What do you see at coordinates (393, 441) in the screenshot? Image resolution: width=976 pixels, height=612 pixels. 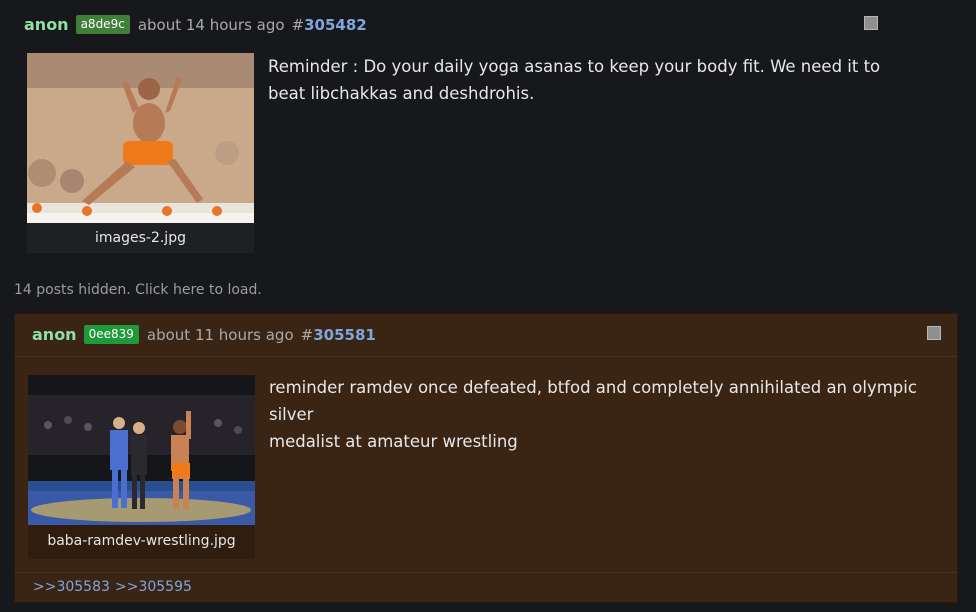 I see `post-text-line: medalist at amateur wrestling` at bounding box center [393, 441].